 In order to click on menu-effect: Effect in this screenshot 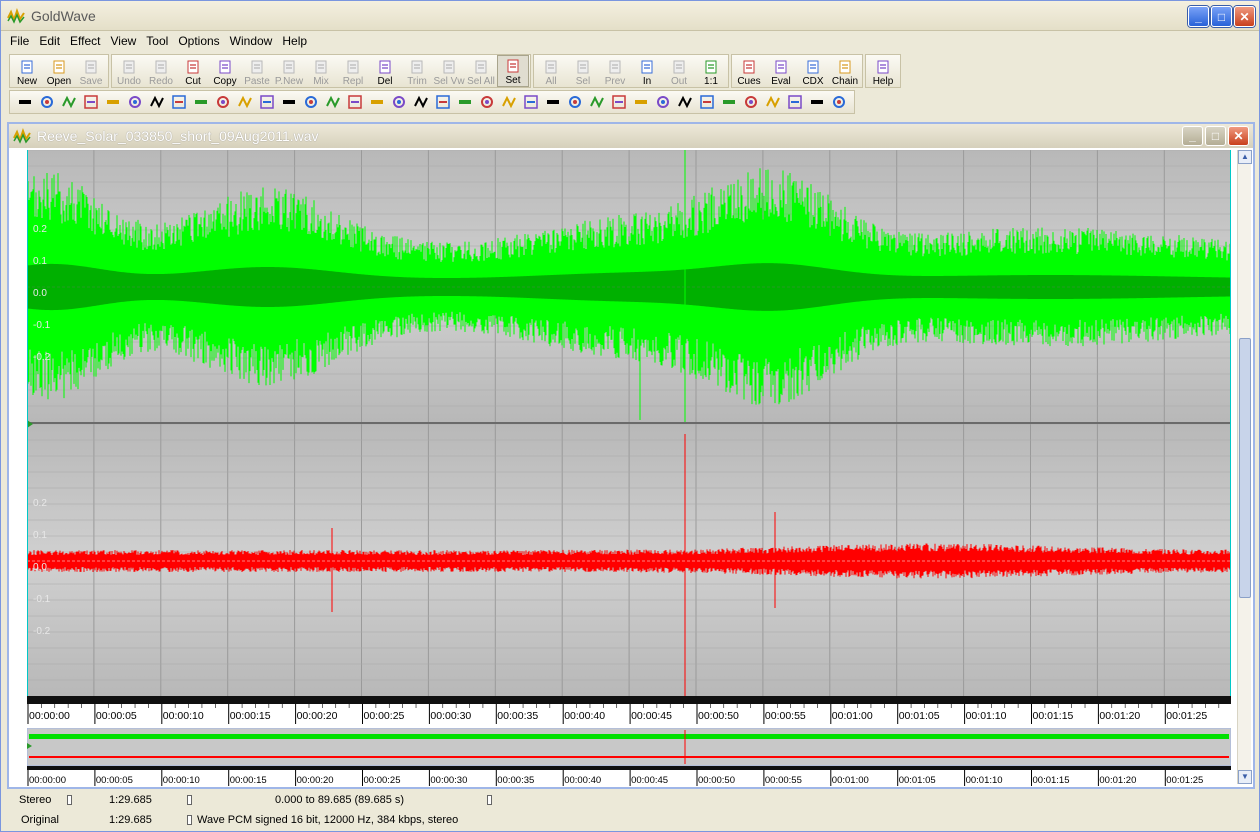, I will do `click(85, 41)`.